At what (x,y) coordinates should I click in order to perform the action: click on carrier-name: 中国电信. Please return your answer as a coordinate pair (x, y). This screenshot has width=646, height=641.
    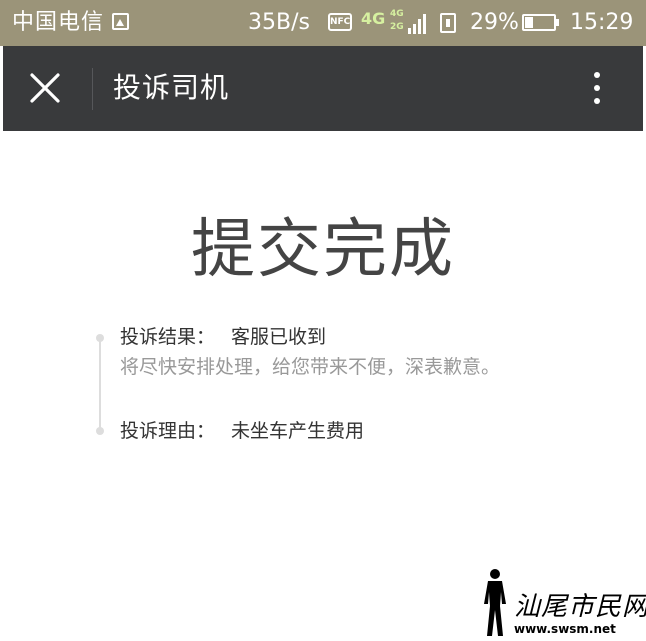
    Looking at the image, I should click on (58, 22).